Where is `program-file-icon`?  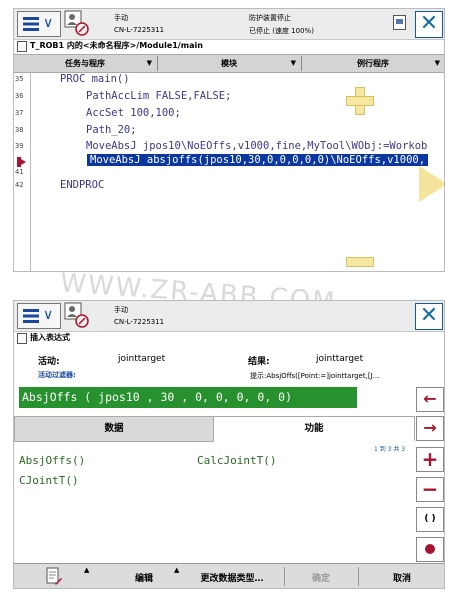 program-file-icon is located at coordinates (22, 46).